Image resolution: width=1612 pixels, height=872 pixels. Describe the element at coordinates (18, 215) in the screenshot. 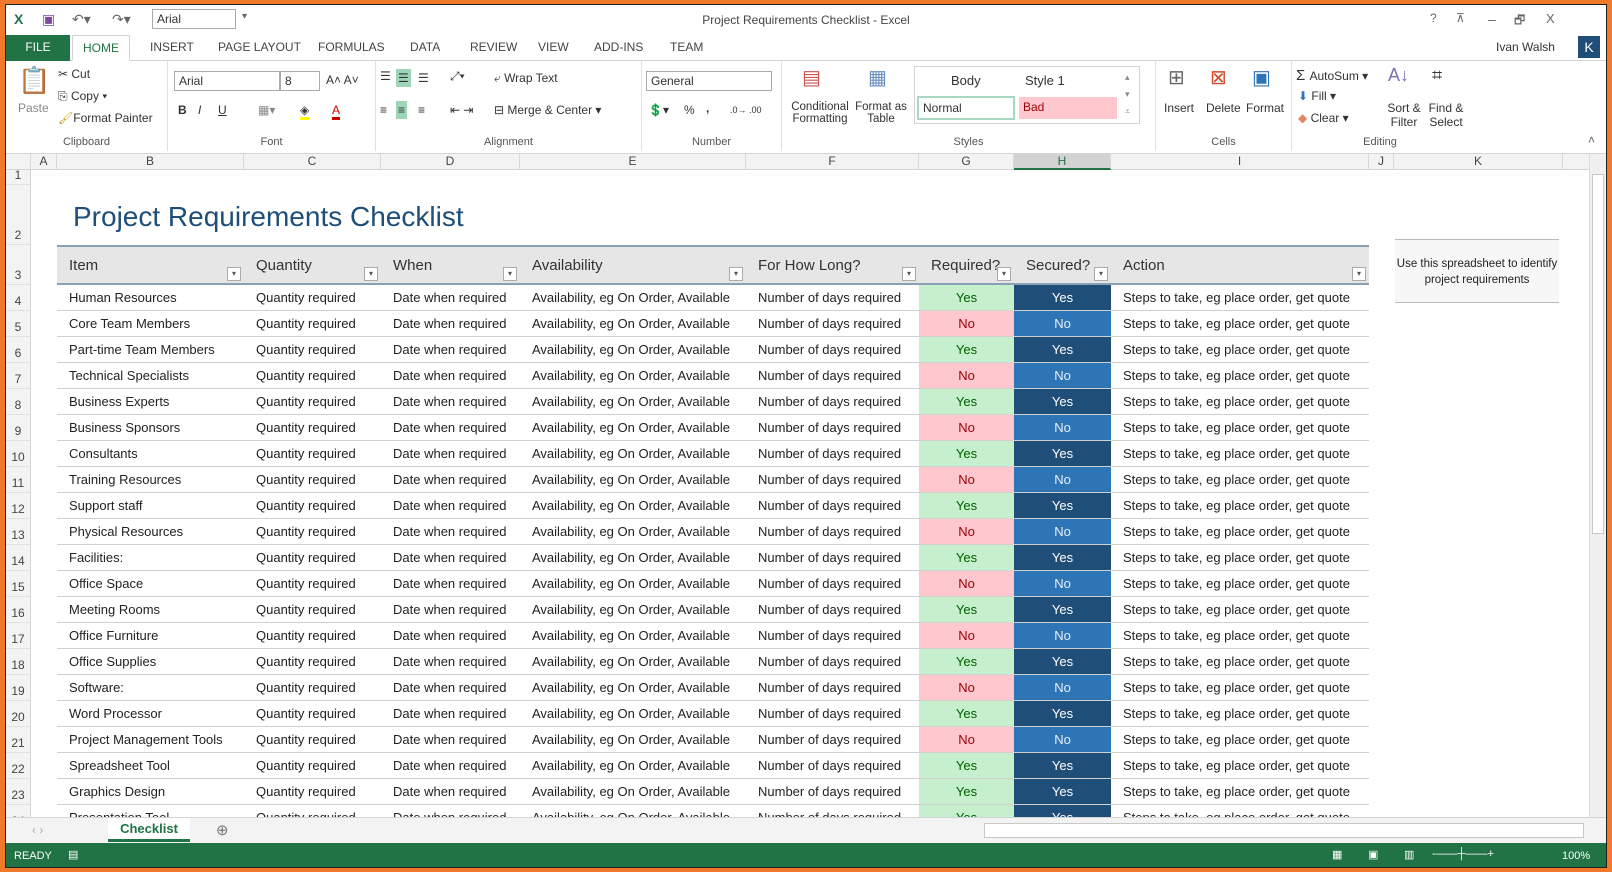

I see `row-number: 2` at that location.